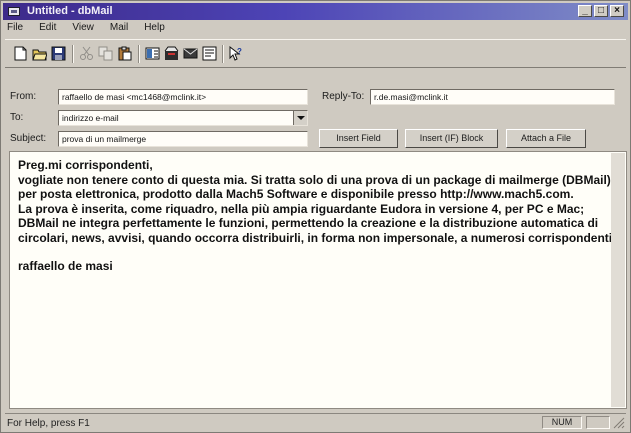 This screenshot has width=631, height=433. What do you see at coordinates (315, 11) in the screenshot?
I see `title-bar: Untitled - dbMail _ □ ×` at bounding box center [315, 11].